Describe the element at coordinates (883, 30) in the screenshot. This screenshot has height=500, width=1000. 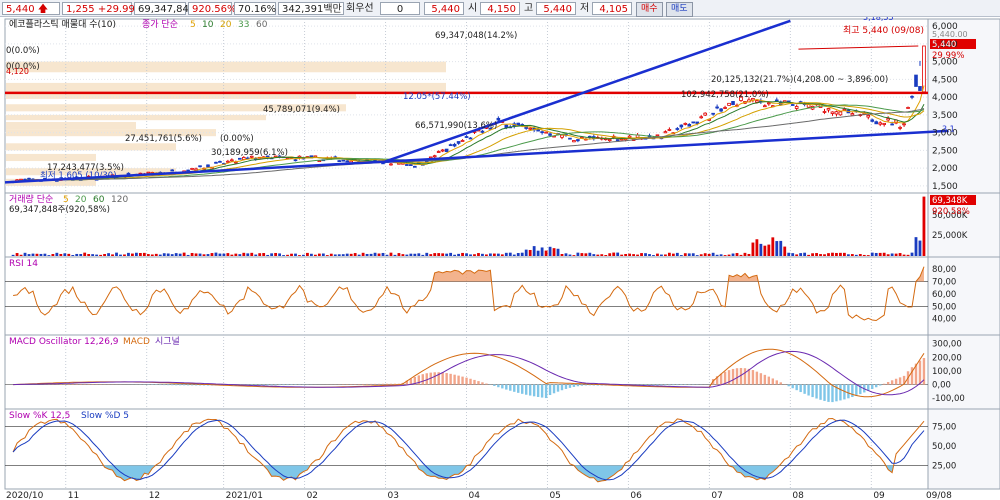
I see `high-annotation: 최고 5,440 (09/08)` at that location.